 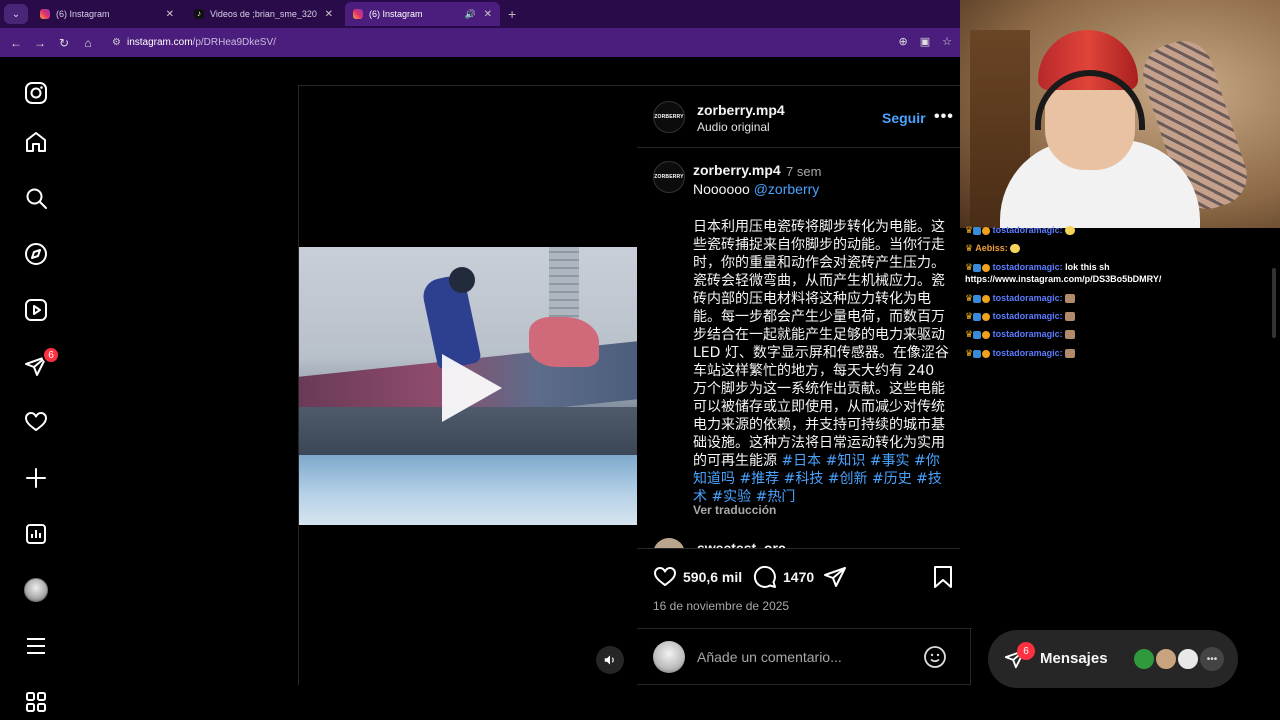 I want to click on browser-tab-3-active: (6) Instagram 🔊 ✕, so click(x=422, y=14).